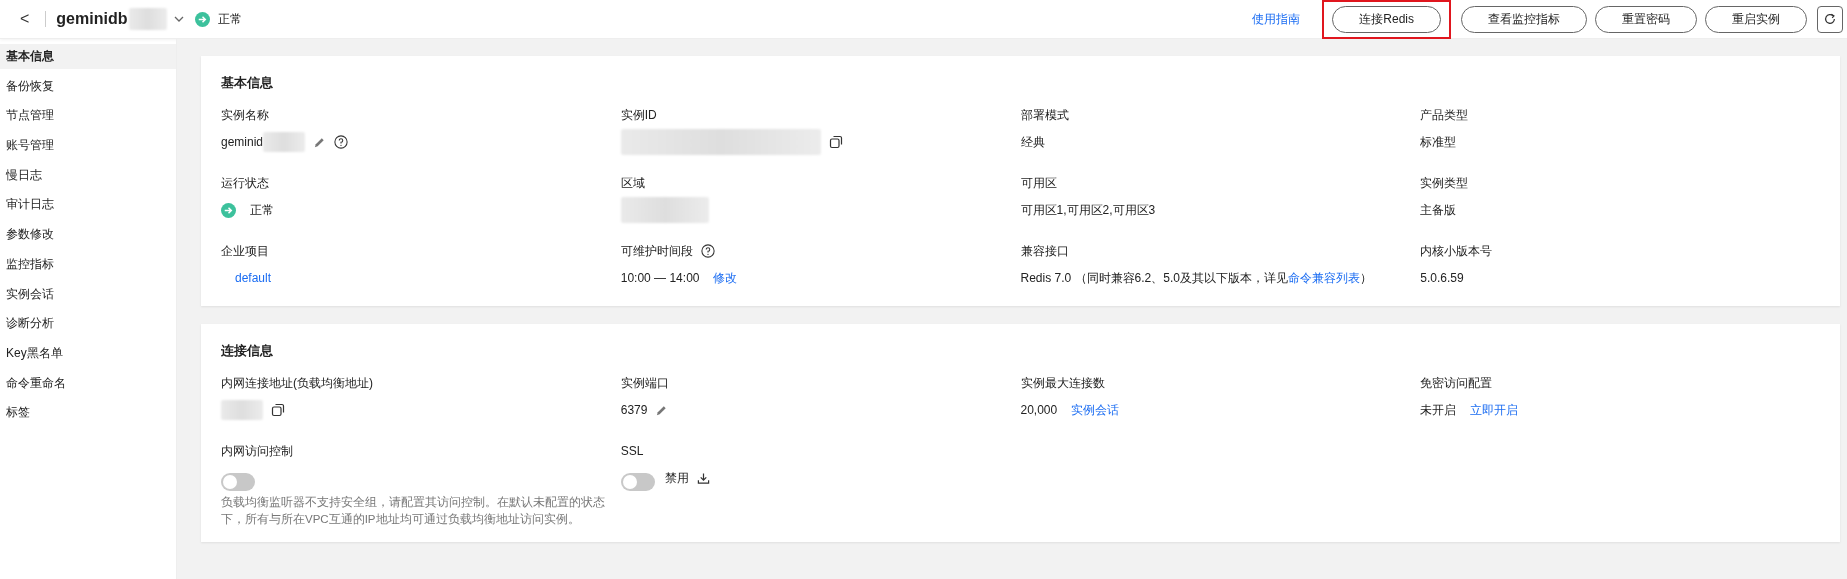 The height and width of the screenshot is (579, 1847). Describe the element at coordinates (1088, 210) in the screenshot. I see `field-value: 可用区1,可用区2,可用区3` at that location.